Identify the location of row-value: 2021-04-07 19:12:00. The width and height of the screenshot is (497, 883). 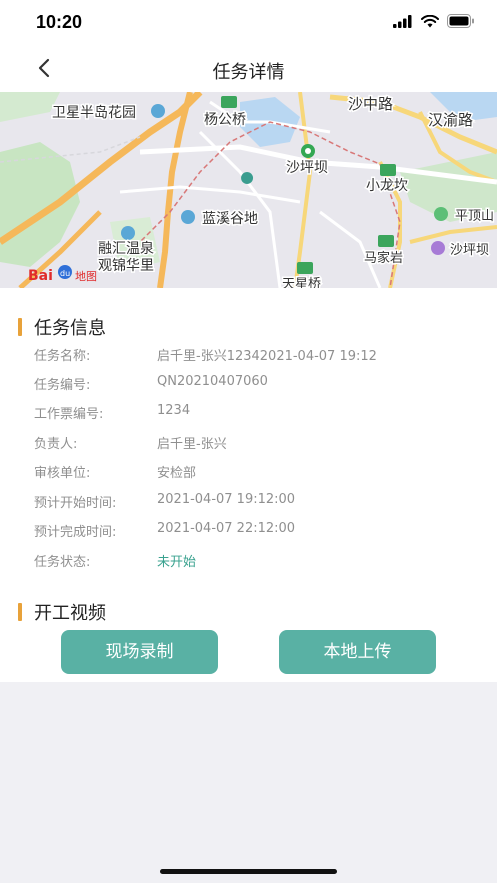
(226, 499).